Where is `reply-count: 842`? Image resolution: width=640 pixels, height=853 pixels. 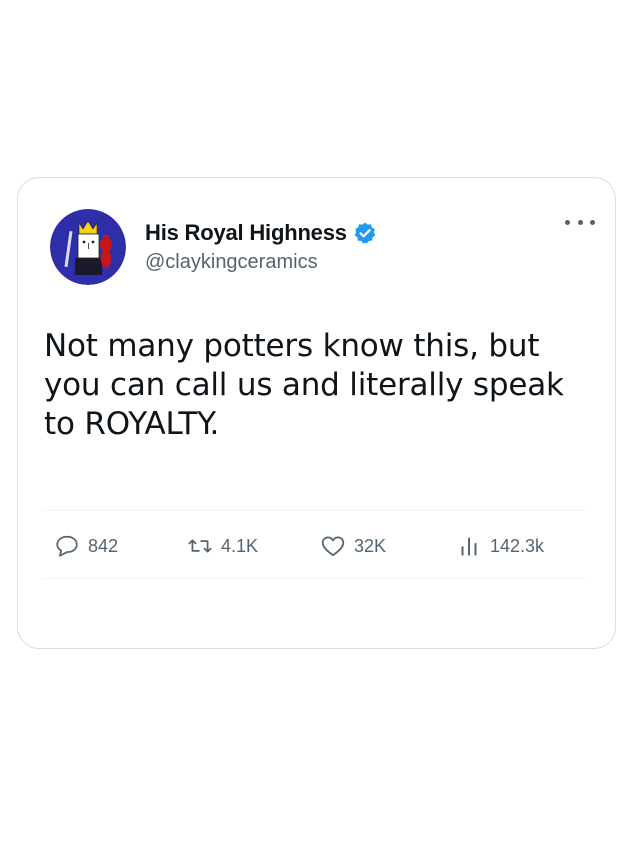 reply-count: 842 is located at coordinates (103, 545).